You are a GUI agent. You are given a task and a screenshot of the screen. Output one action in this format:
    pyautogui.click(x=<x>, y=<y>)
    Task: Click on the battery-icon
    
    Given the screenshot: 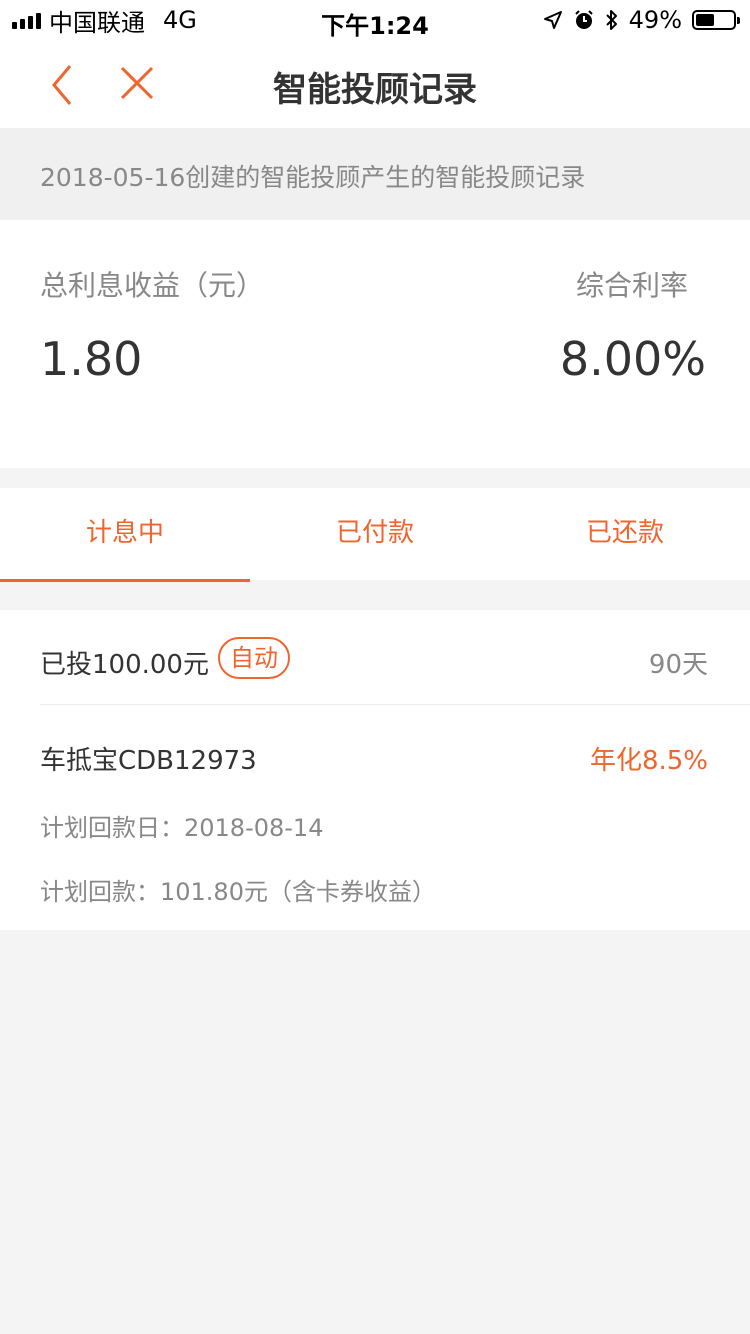 What is the action you would take?
    pyautogui.click(x=716, y=20)
    